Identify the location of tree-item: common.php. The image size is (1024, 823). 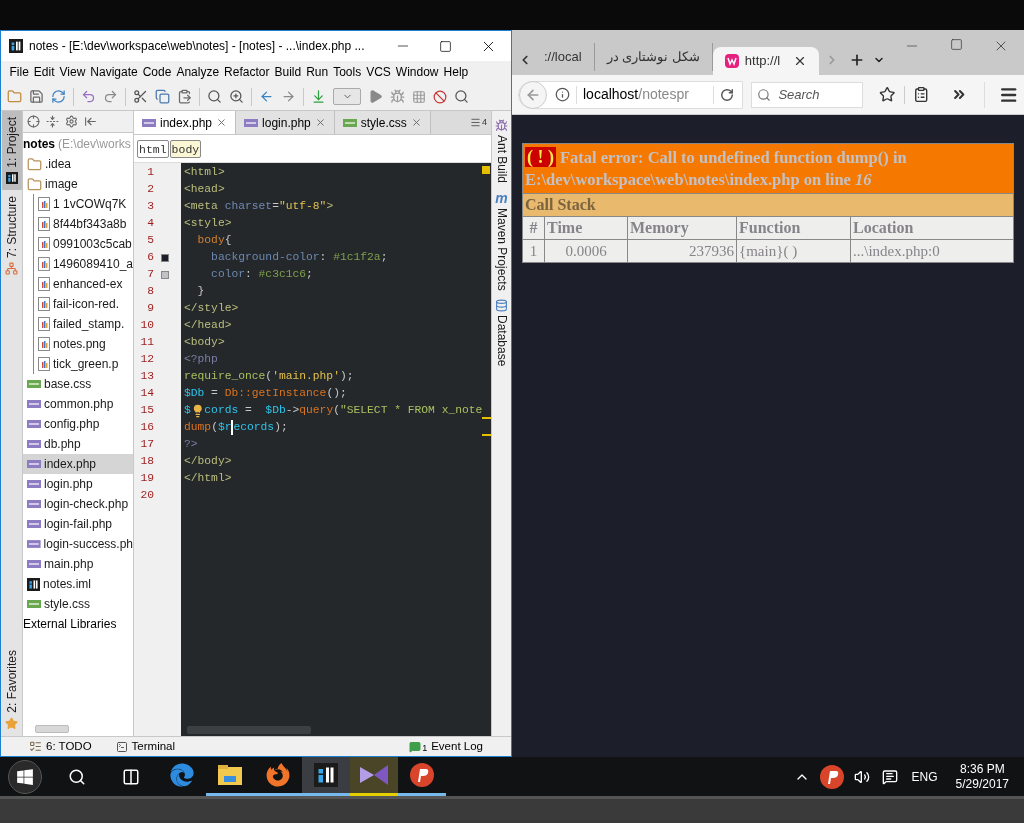
(78, 404).